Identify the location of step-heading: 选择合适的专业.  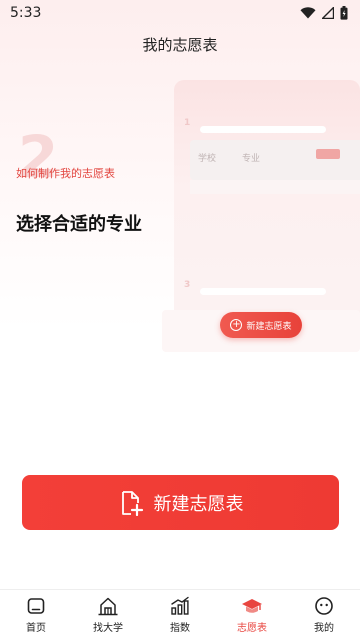
(79, 224).